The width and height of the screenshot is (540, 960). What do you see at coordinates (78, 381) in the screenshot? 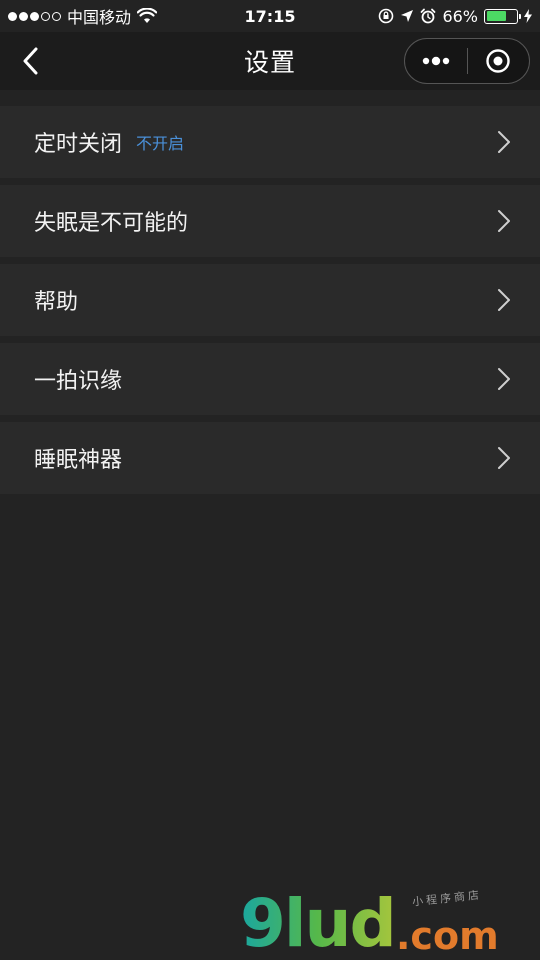
I see `settings-item-label: 一拍识缘` at bounding box center [78, 381].